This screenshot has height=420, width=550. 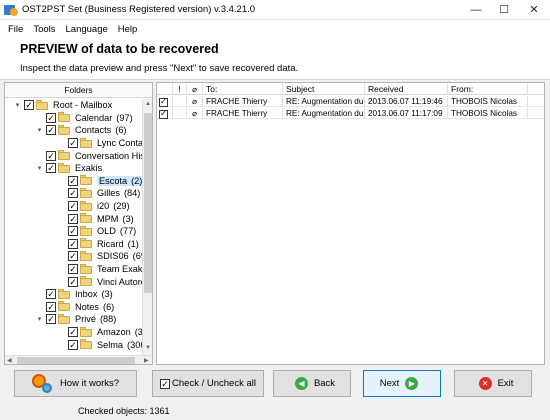 I want to click on scroll-down-icon: ▼, so click(x=148, y=348).